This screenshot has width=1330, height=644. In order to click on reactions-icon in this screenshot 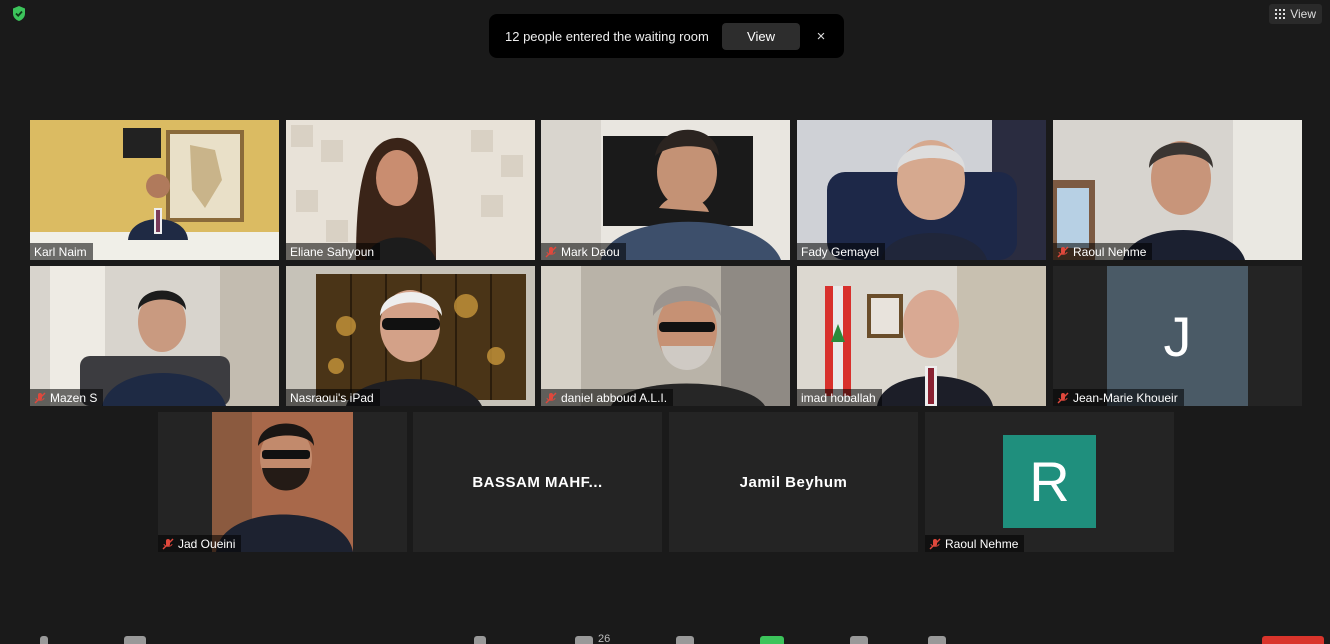, I will do `click(937, 640)`.